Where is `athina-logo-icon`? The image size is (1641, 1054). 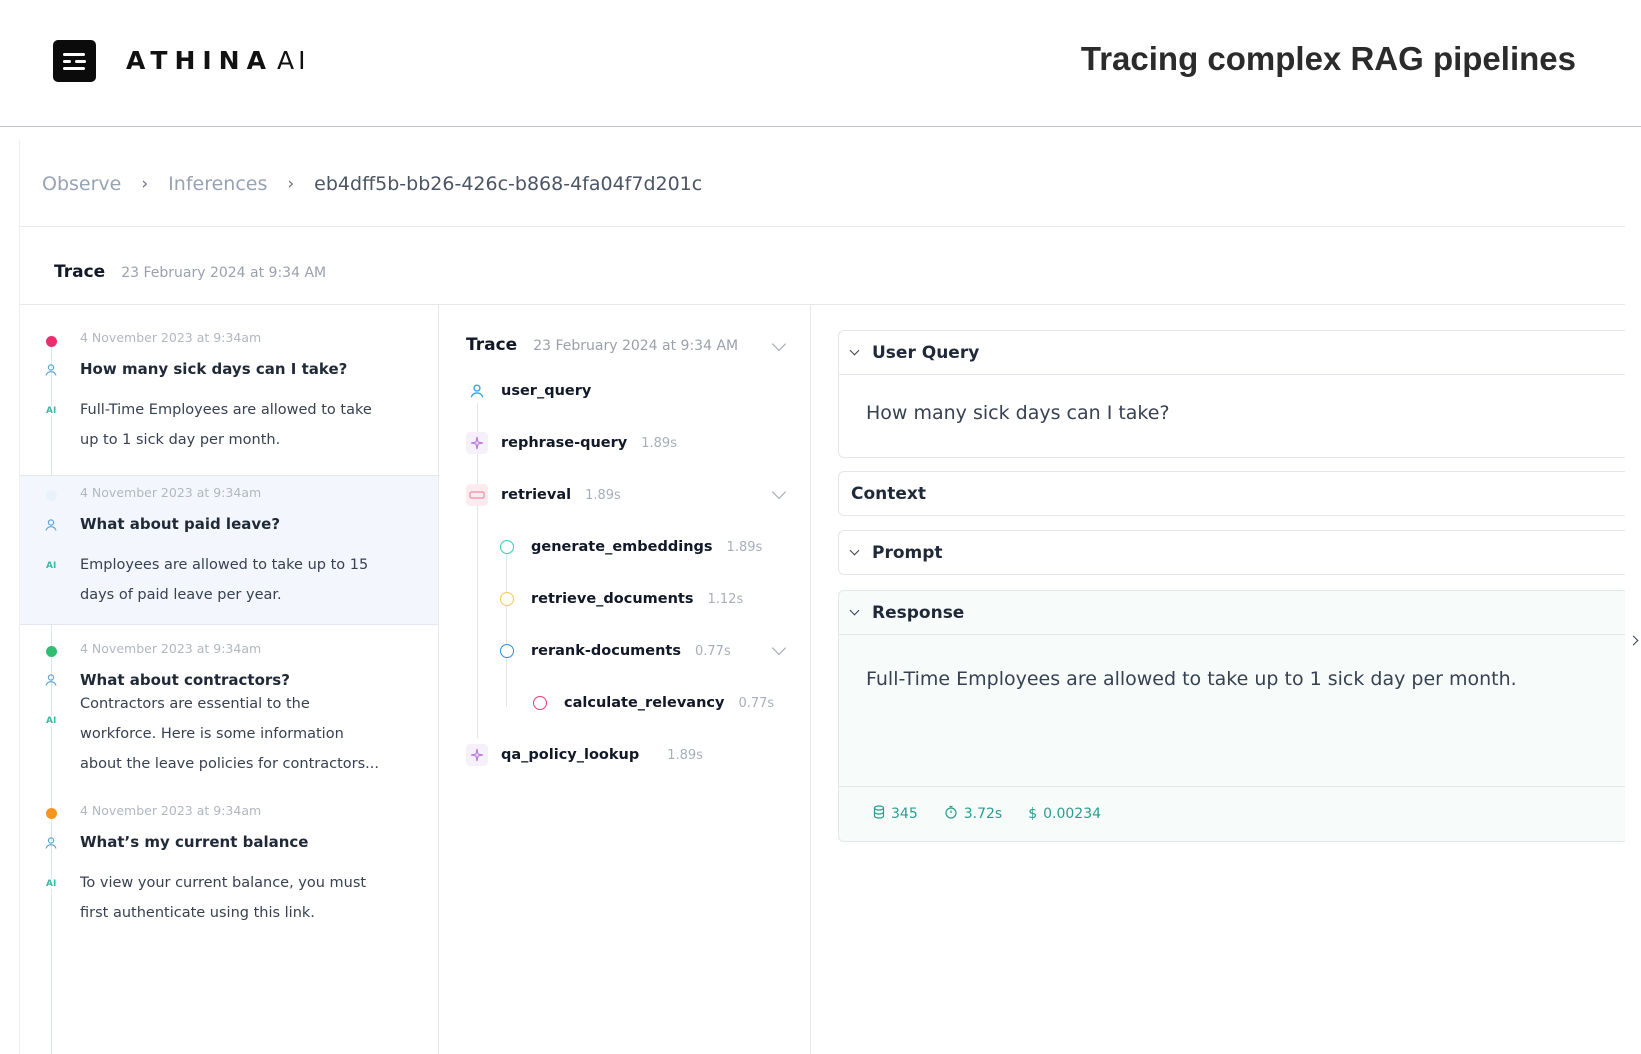 athina-logo-icon is located at coordinates (74, 61).